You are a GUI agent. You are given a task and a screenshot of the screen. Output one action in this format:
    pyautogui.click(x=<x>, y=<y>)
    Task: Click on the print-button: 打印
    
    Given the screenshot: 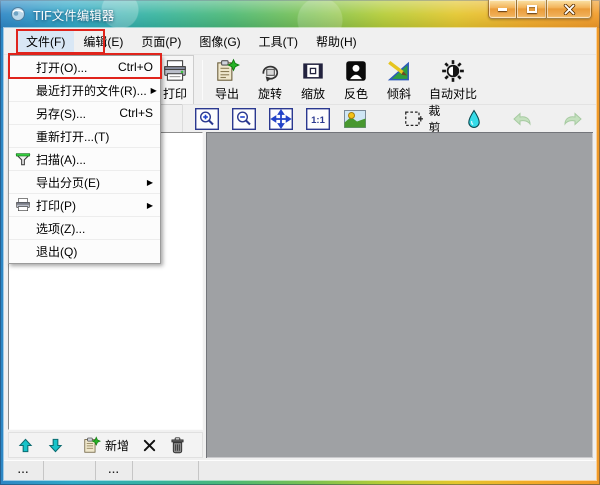 What is the action you would take?
    pyautogui.click(x=175, y=79)
    